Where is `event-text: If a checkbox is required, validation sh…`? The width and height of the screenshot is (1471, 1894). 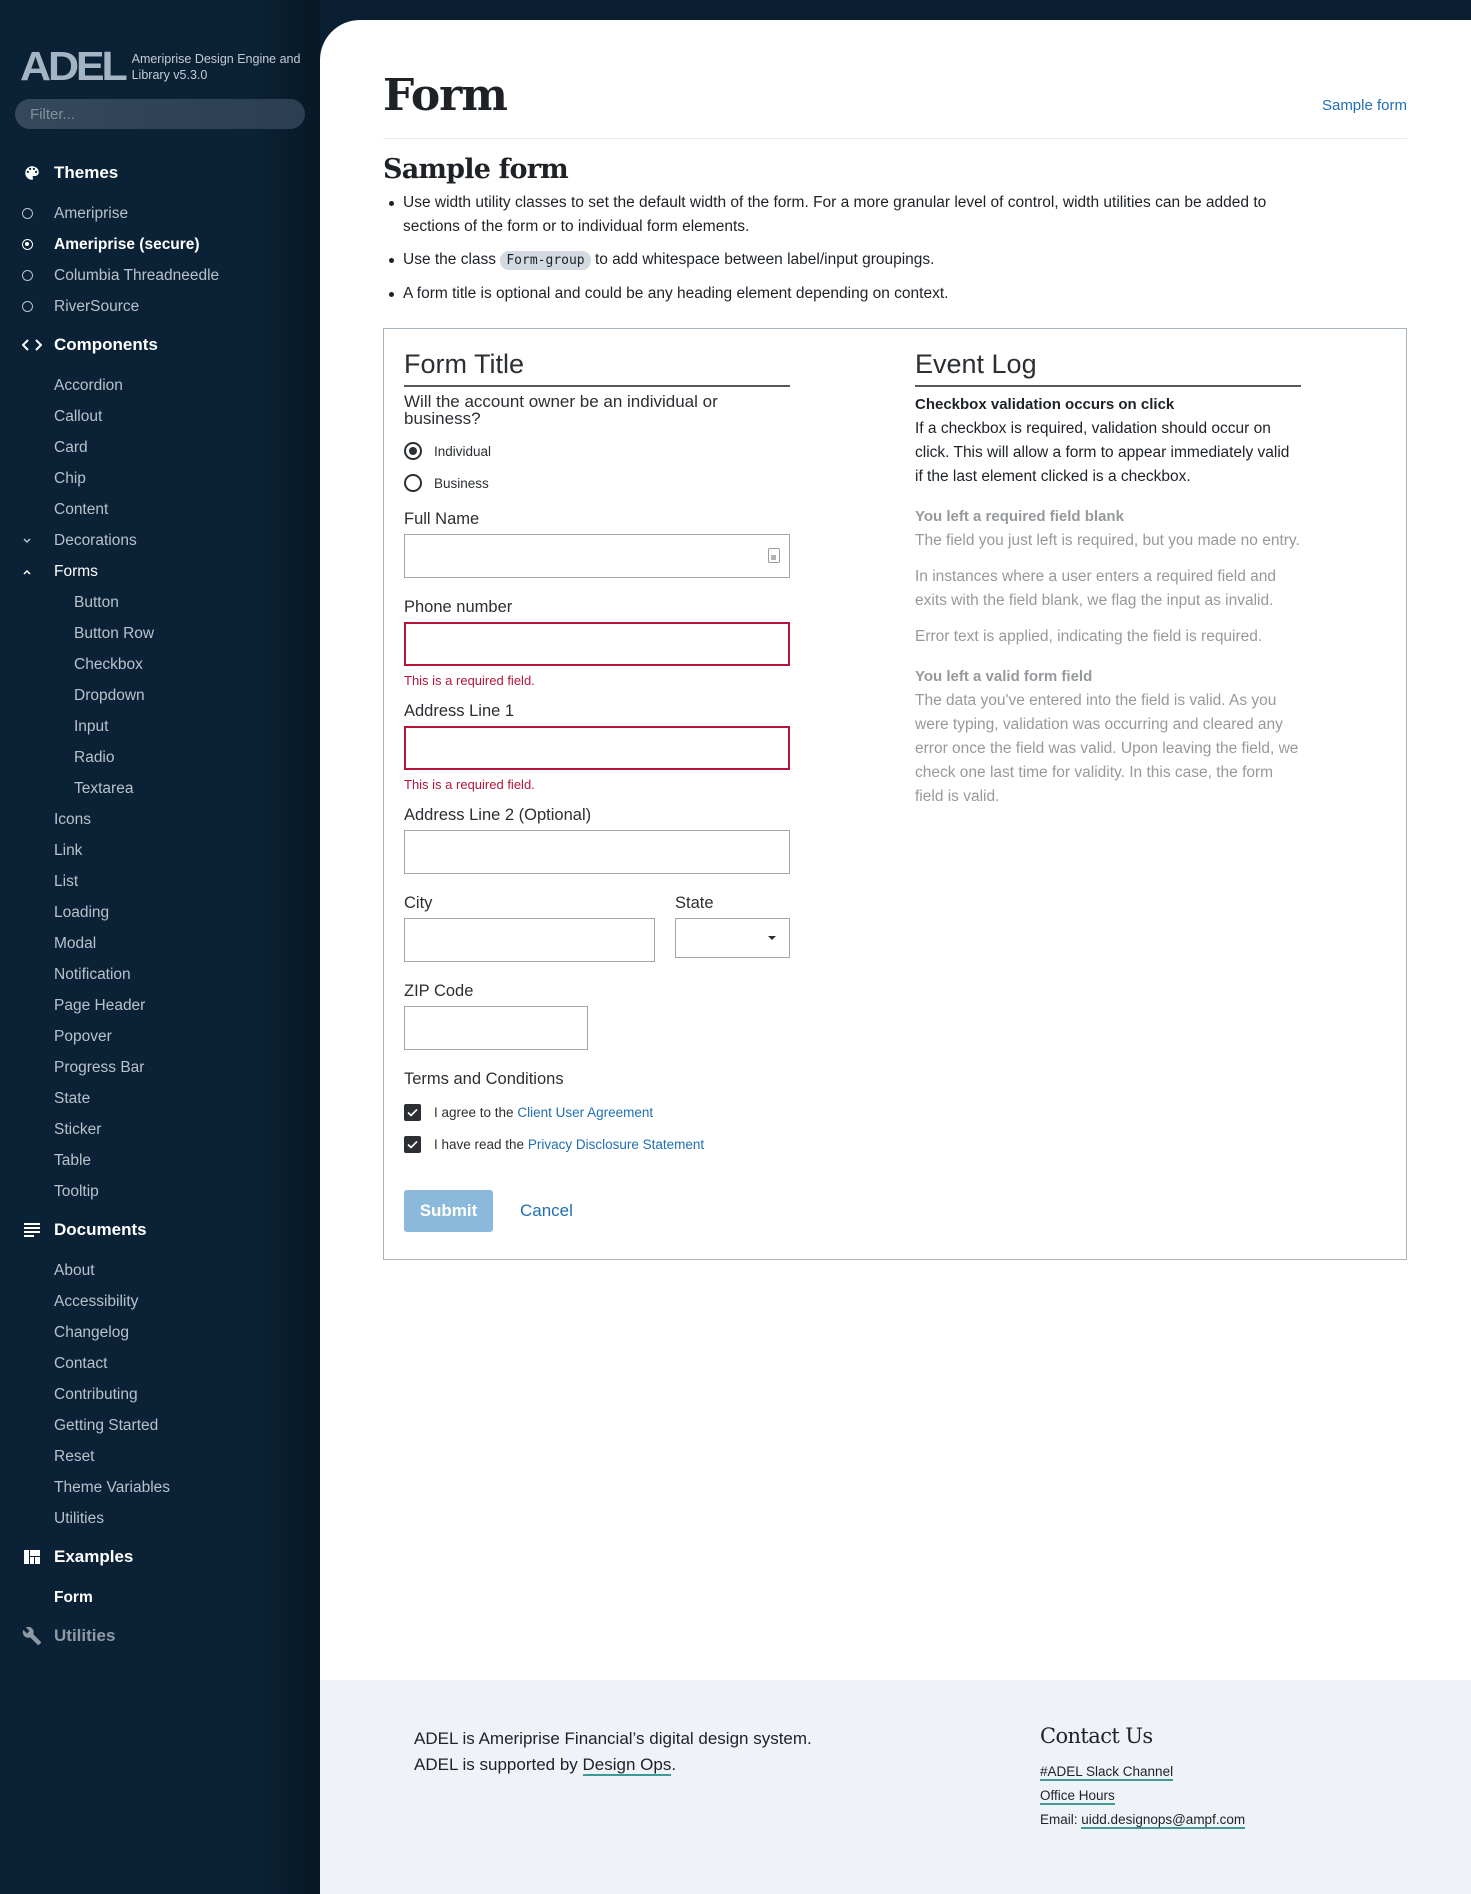
event-text: If a checkbox is required, validation sh… is located at coordinates (1102, 452).